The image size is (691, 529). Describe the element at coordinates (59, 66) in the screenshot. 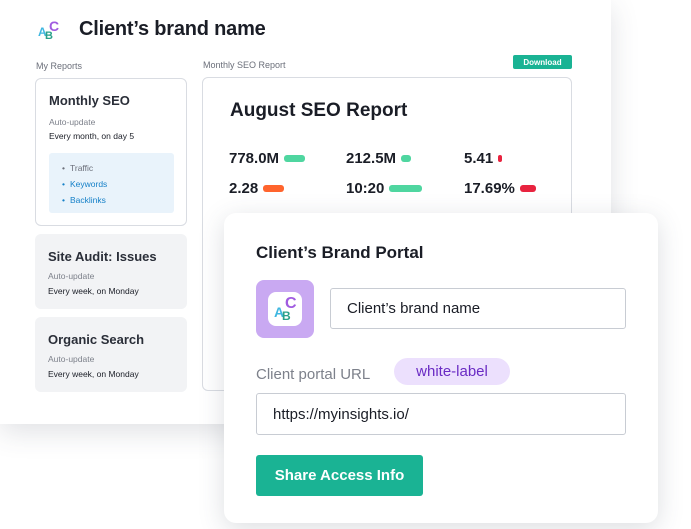

I see `my-reports-label: My Reports` at that location.